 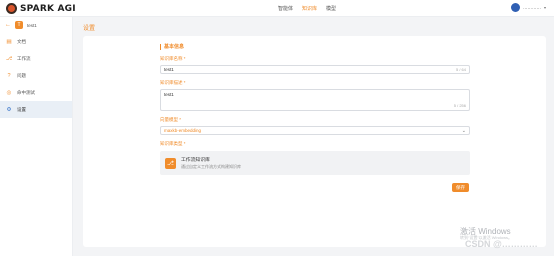 What do you see at coordinates (9, 75) in the screenshot?
I see `question-icon: ?` at bounding box center [9, 75].